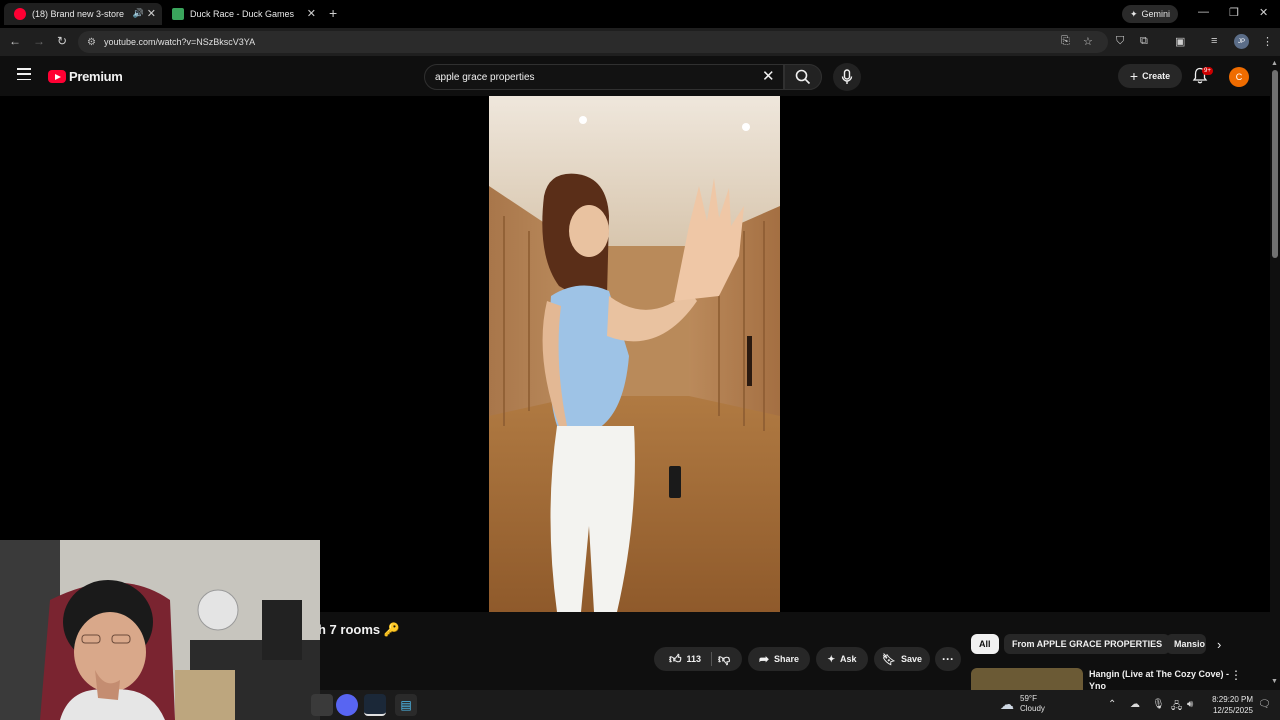  Describe the element at coordinates (675, 658) in the screenshot. I see `thumbs-up-icon: 👍︎` at that location.